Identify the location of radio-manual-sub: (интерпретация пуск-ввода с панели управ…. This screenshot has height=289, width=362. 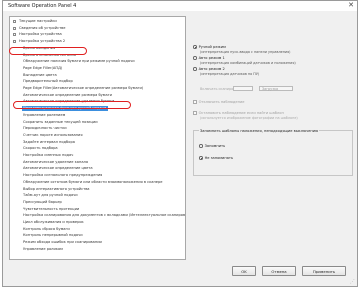
(245, 51).